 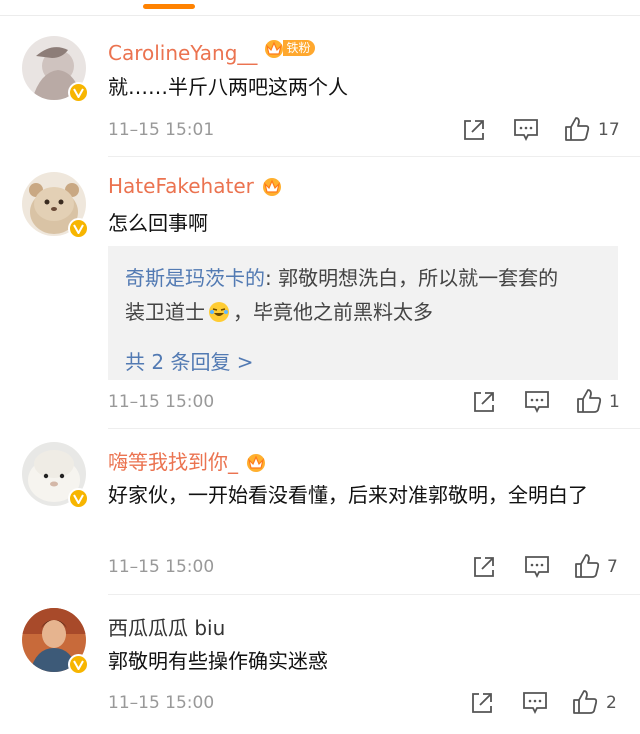 I want to click on reply-text: 装卫道士, so click(x=165, y=312).